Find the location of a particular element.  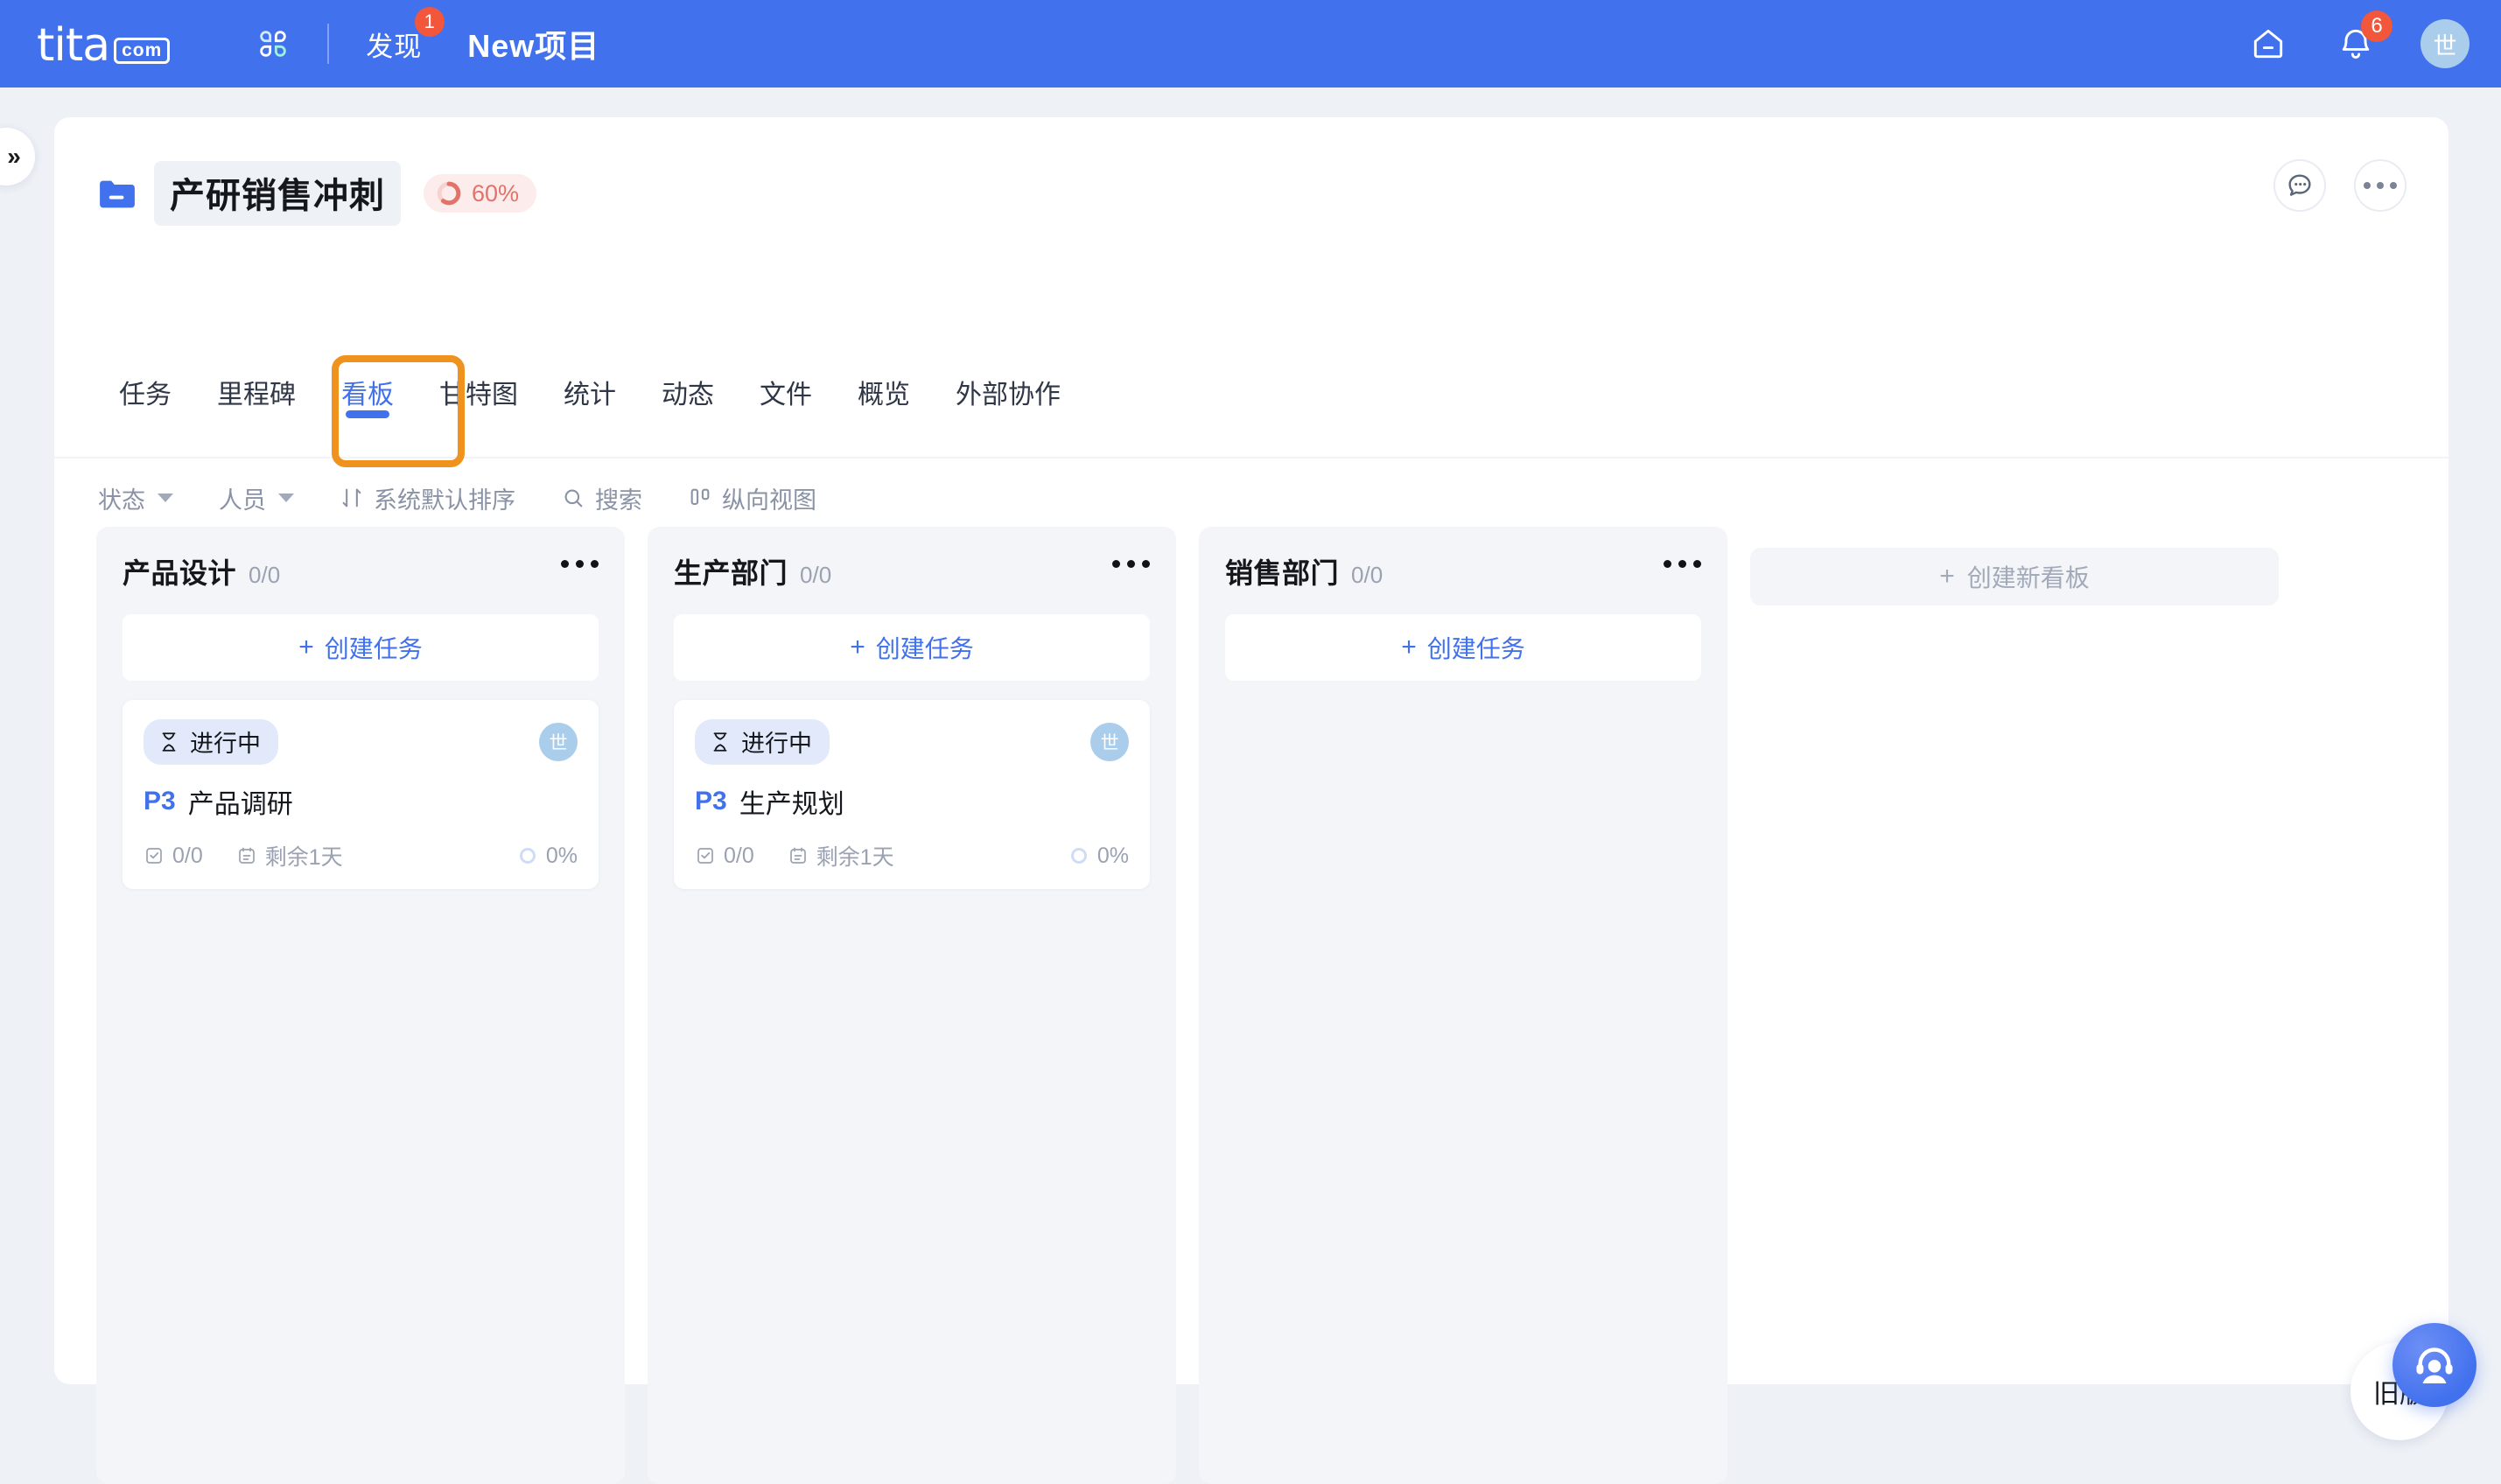

user-avatar: 世 is located at coordinates (2444, 43).